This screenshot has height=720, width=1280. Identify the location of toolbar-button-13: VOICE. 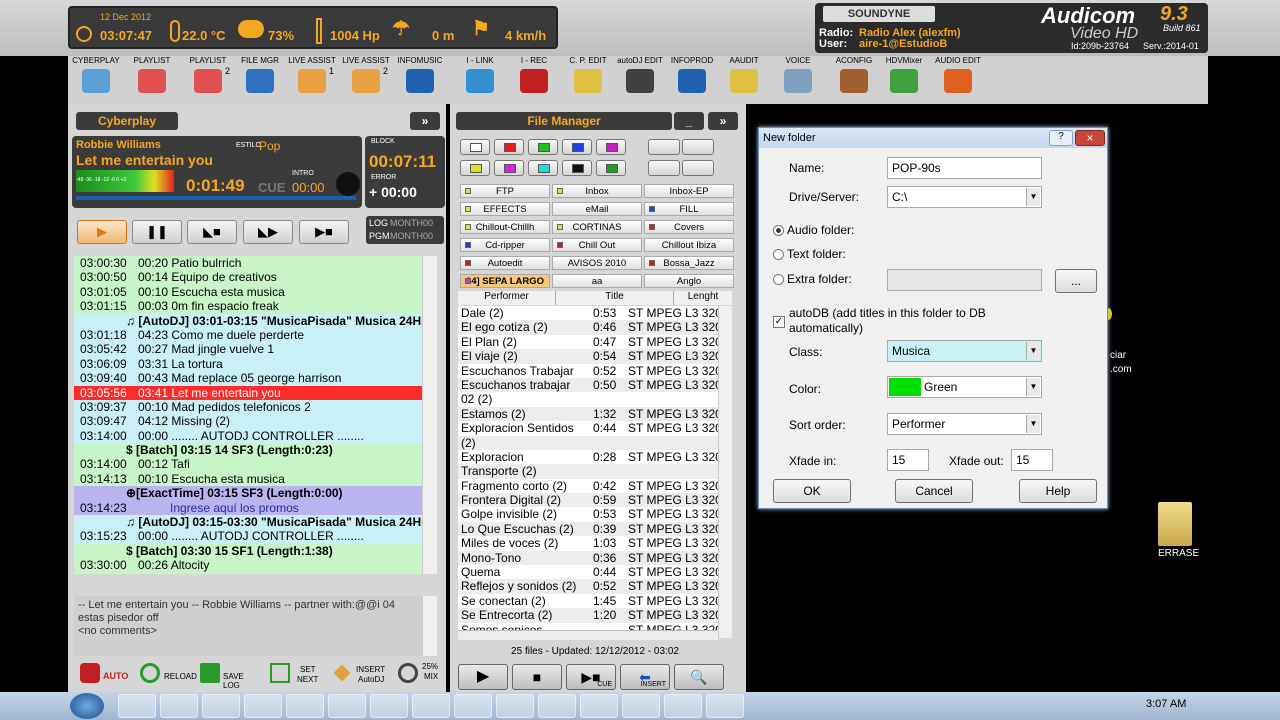
(798, 79).